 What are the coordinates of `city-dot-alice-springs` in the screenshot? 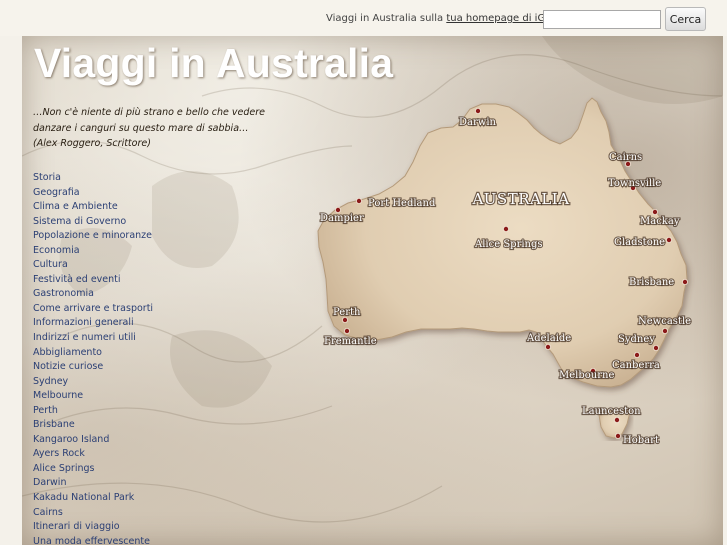 It's located at (505, 228).